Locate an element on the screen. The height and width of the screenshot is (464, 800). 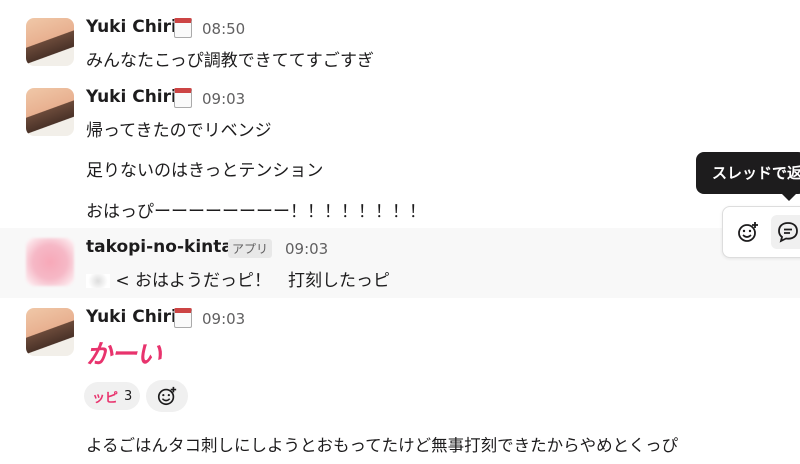
custom-emoji-sticker: かーい is located at coordinates (124, 355).